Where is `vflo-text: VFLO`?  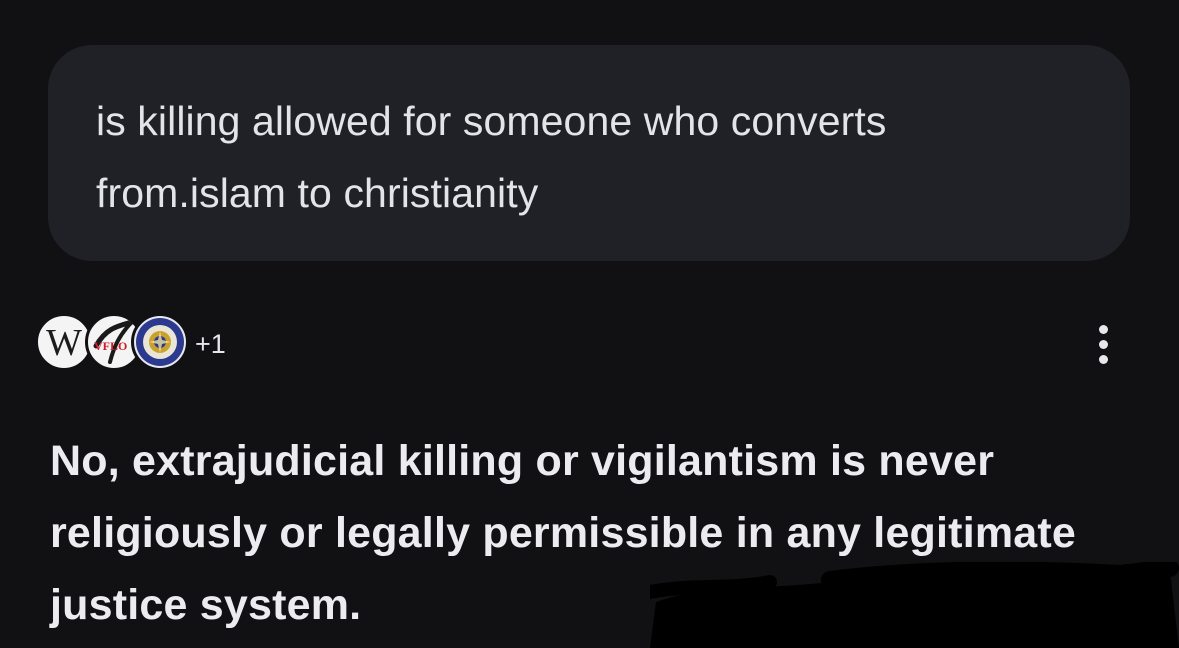 vflo-text: VFLO is located at coordinates (110, 346).